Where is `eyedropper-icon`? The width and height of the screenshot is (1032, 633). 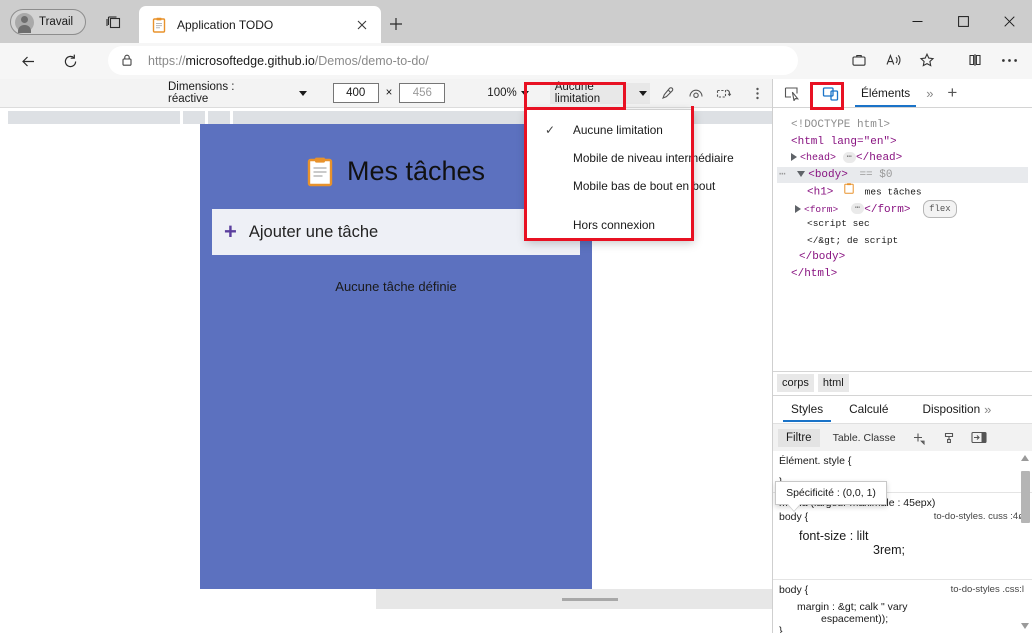
eyedropper-icon is located at coordinates (668, 93).